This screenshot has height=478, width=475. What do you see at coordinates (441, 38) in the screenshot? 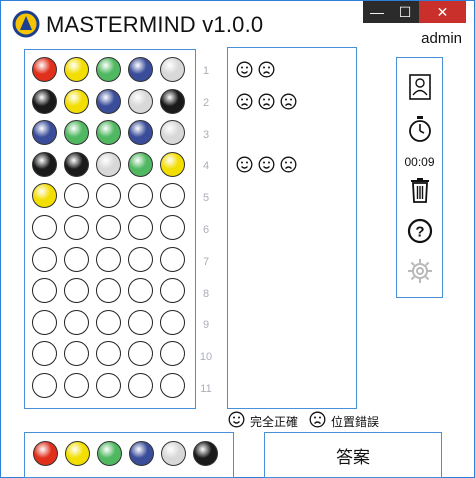
I see `username: admin` at bounding box center [441, 38].